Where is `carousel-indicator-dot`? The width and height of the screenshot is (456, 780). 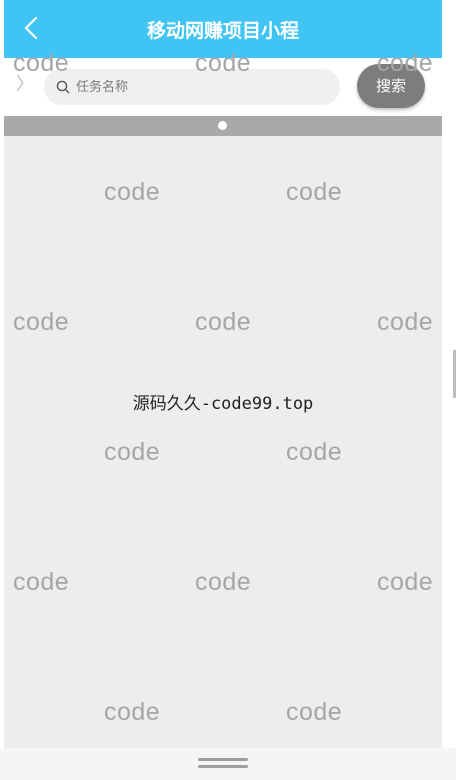
carousel-indicator-dot is located at coordinates (222, 125).